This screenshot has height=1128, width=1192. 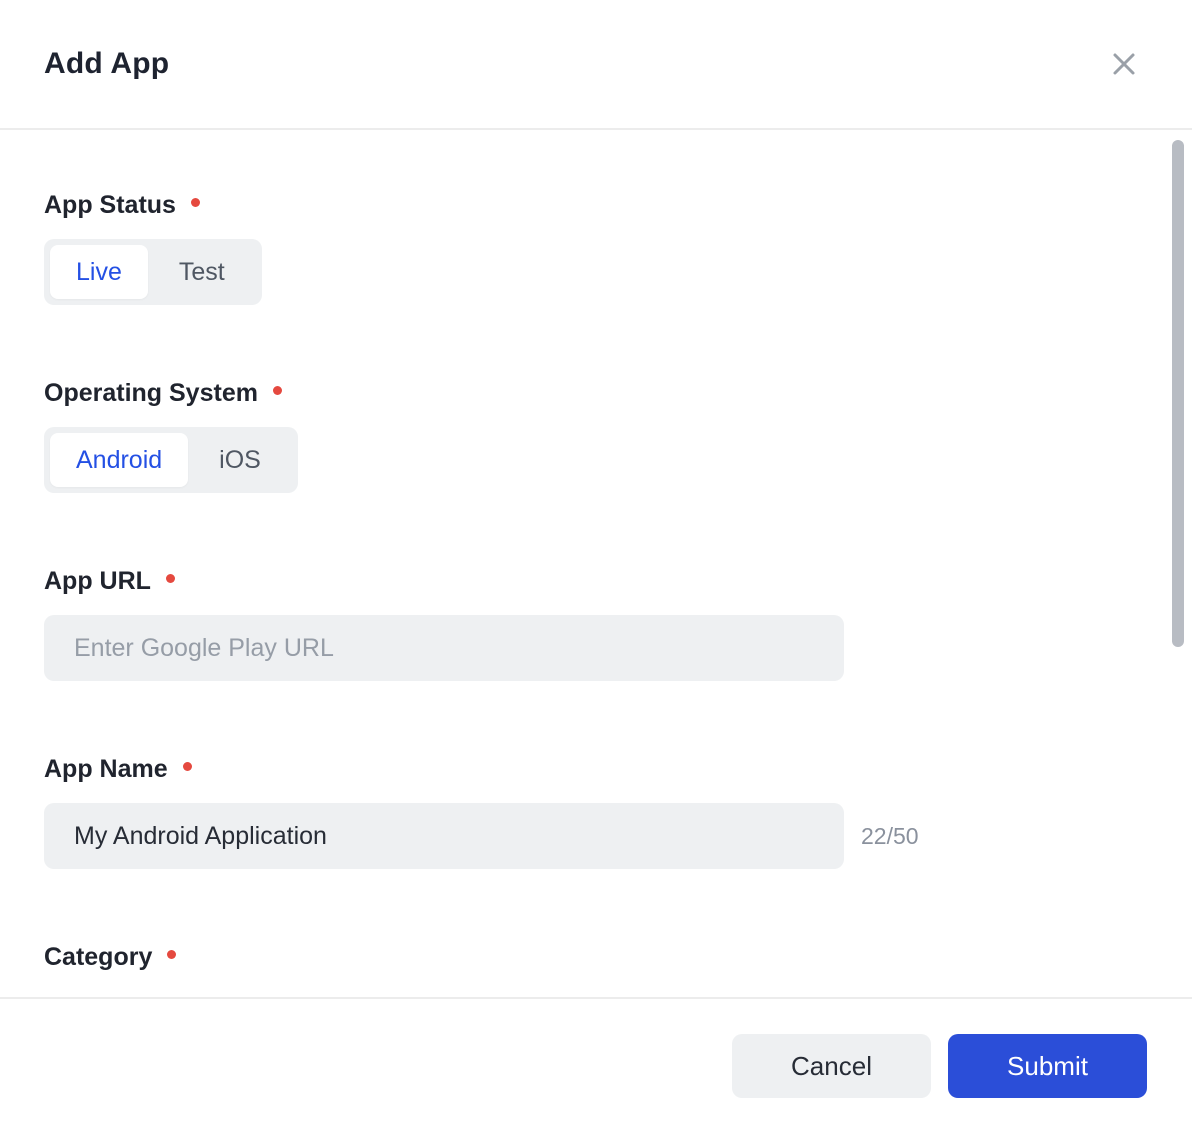 What do you see at coordinates (831, 1066) in the screenshot?
I see `cancel-button: Cancel` at bounding box center [831, 1066].